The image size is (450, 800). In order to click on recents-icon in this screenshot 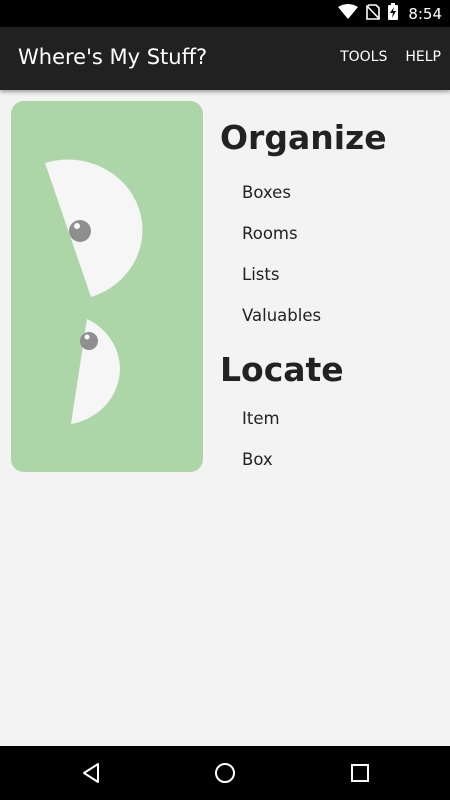, I will do `click(360, 773)`.